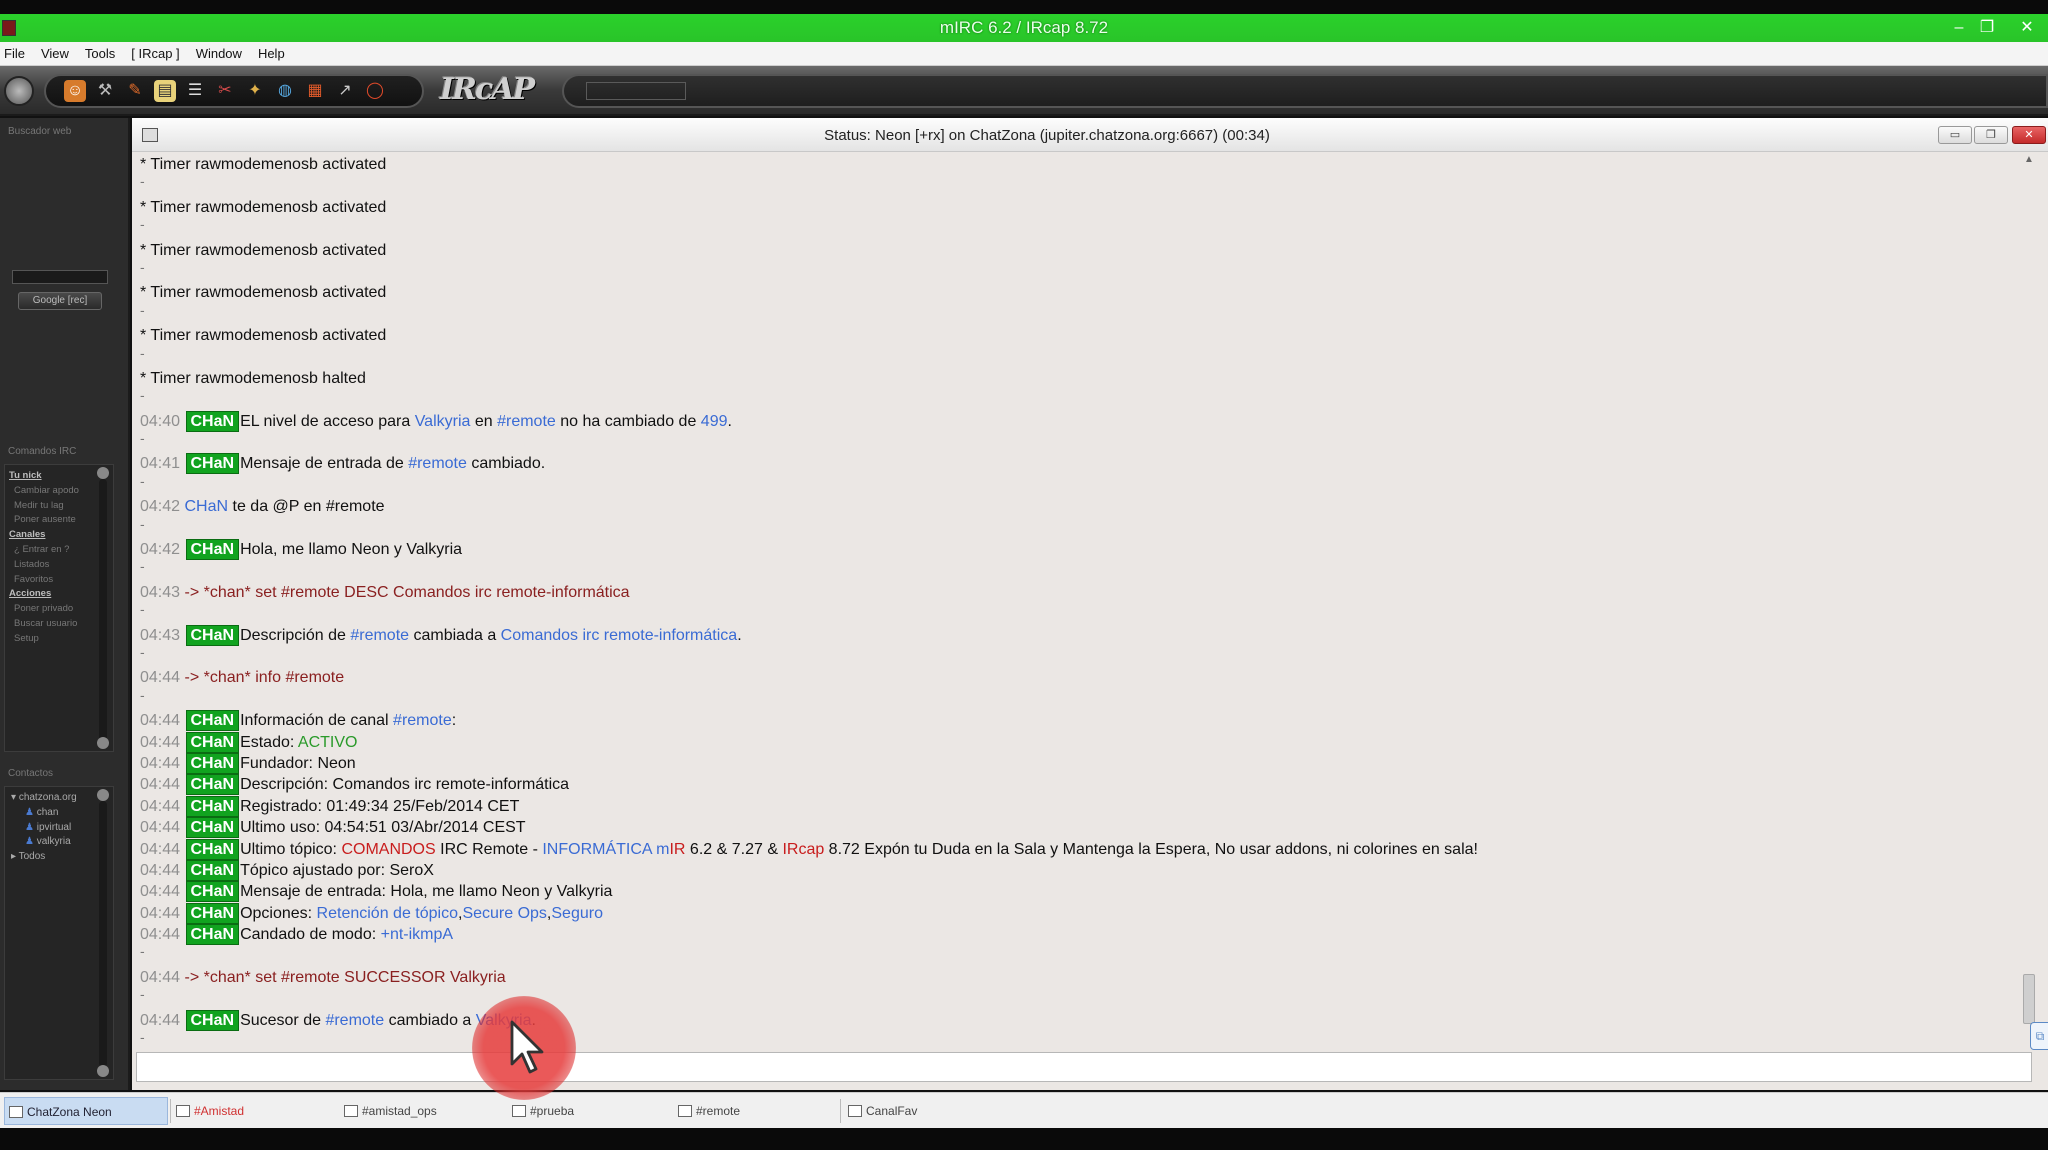  What do you see at coordinates (60, 301) in the screenshot?
I see `google-search-button: Google [rec]` at bounding box center [60, 301].